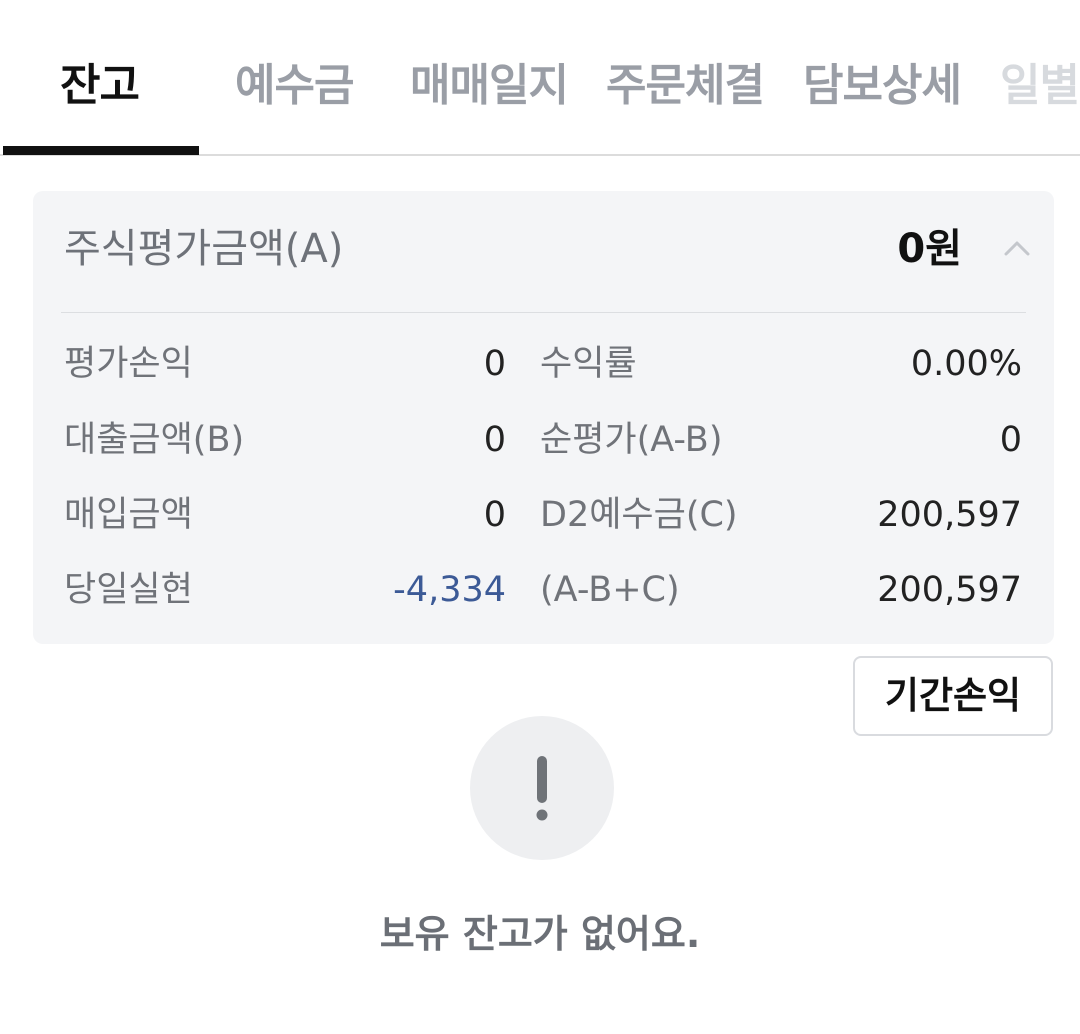 This screenshot has height=1034, width=1080. Describe the element at coordinates (540, 934) in the screenshot. I see `empty-state-message: 보유 잔고가 없어요.` at that location.